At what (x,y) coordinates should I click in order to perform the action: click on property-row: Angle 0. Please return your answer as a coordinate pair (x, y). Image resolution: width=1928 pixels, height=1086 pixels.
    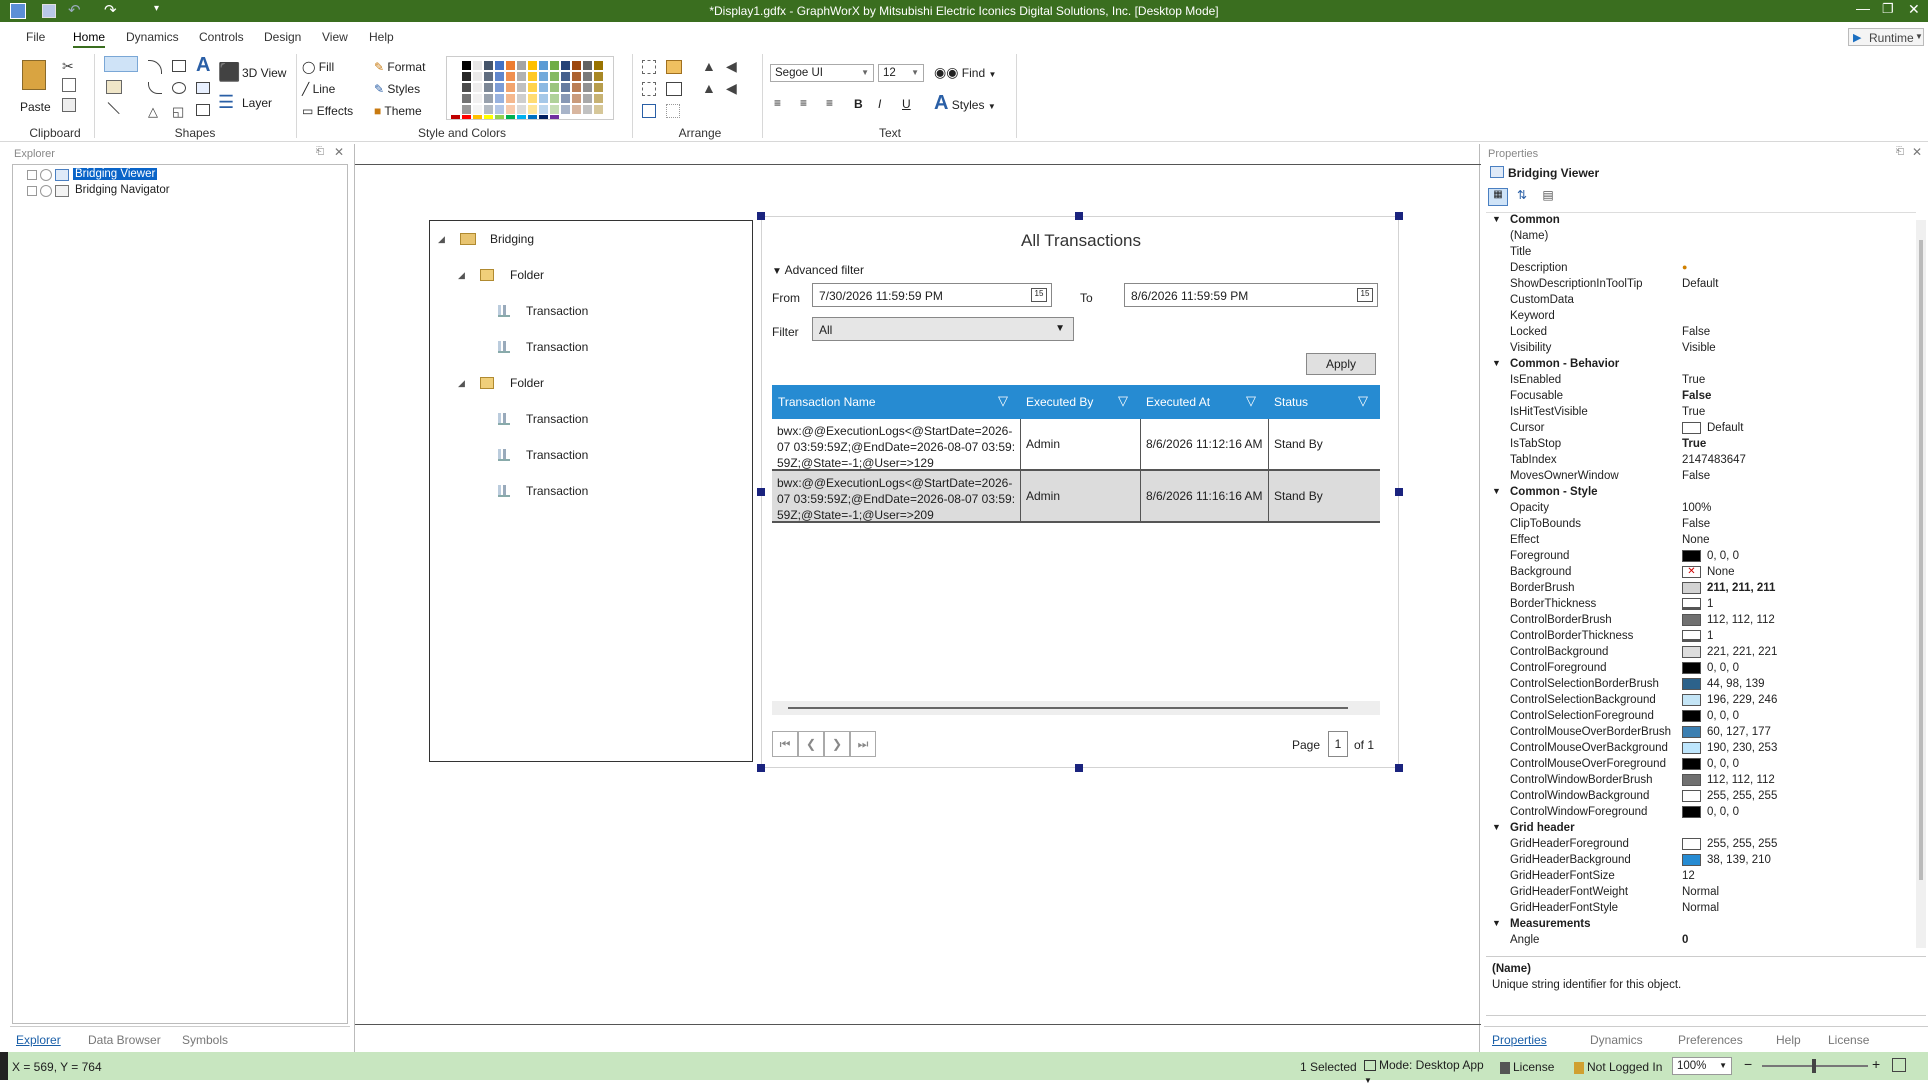
    Looking at the image, I should click on (1691, 941).